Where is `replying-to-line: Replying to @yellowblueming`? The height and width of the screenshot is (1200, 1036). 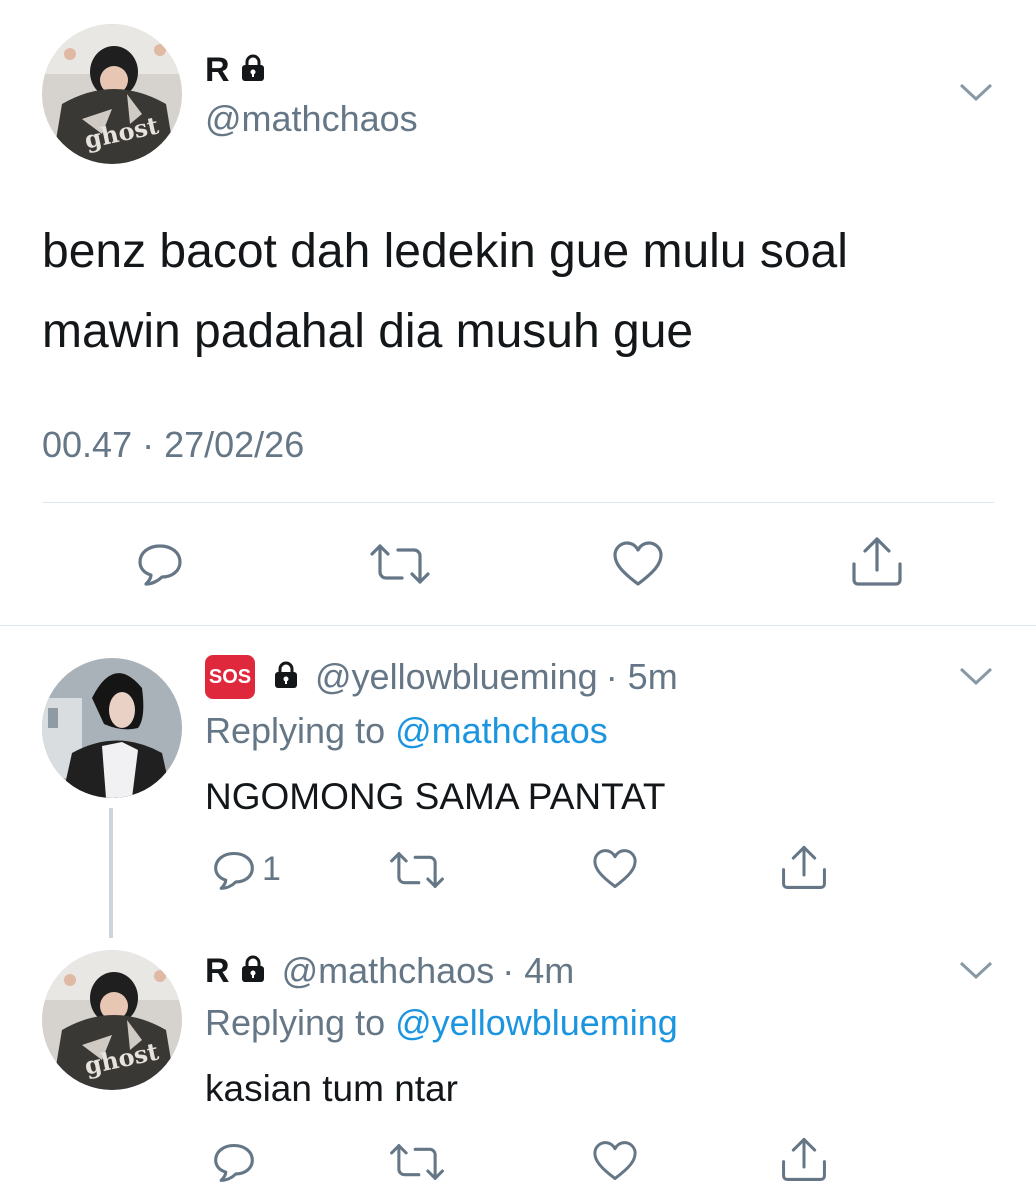
replying-to-line: Replying to @yellowblueming is located at coordinates (441, 1023).